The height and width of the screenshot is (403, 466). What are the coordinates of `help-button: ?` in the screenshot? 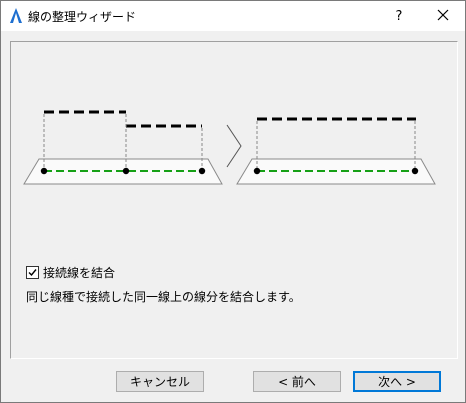 It's located at (399, 16).